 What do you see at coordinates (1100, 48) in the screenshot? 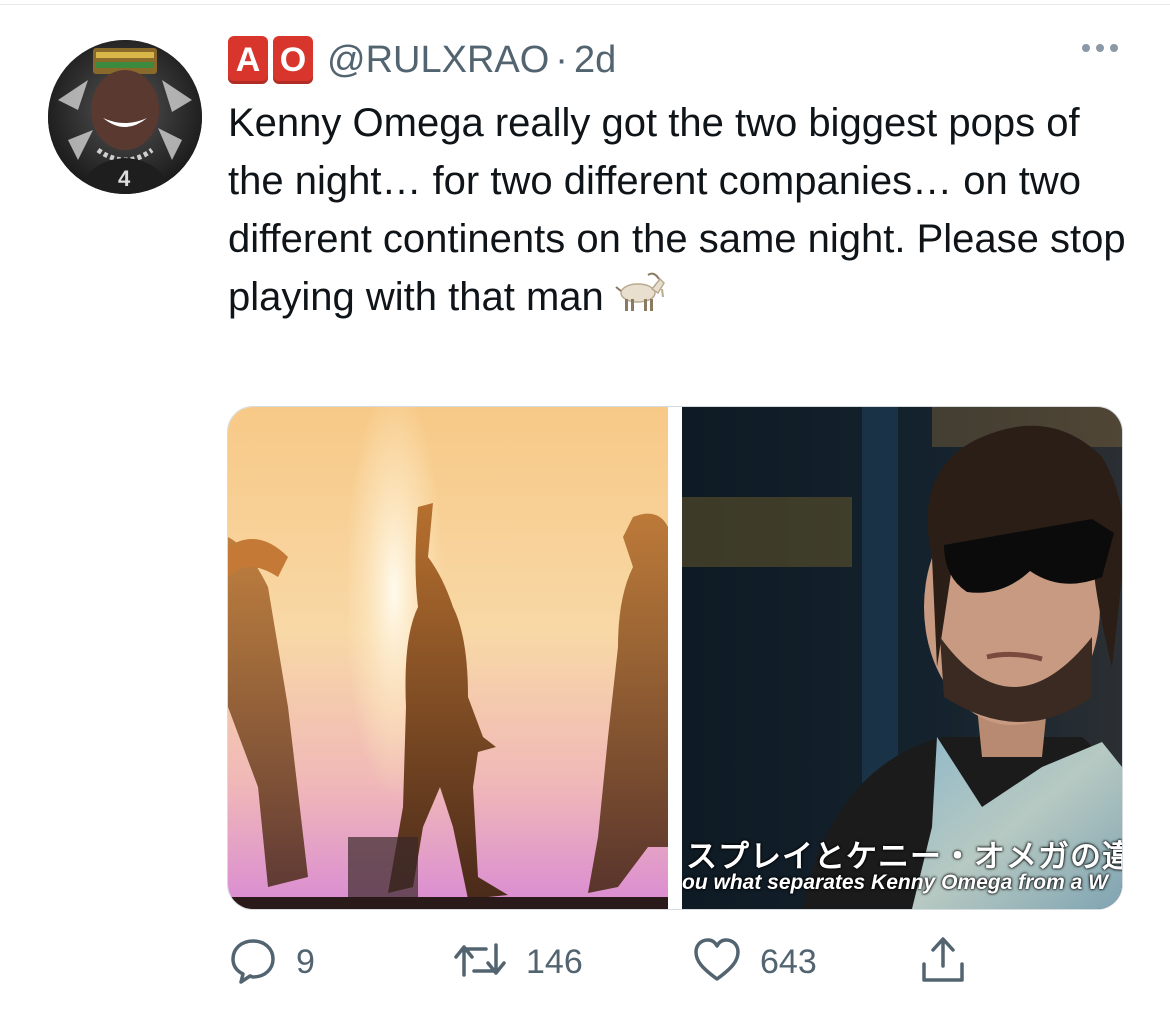
I see `more-options-icon` at bounding box center [1100, 48].